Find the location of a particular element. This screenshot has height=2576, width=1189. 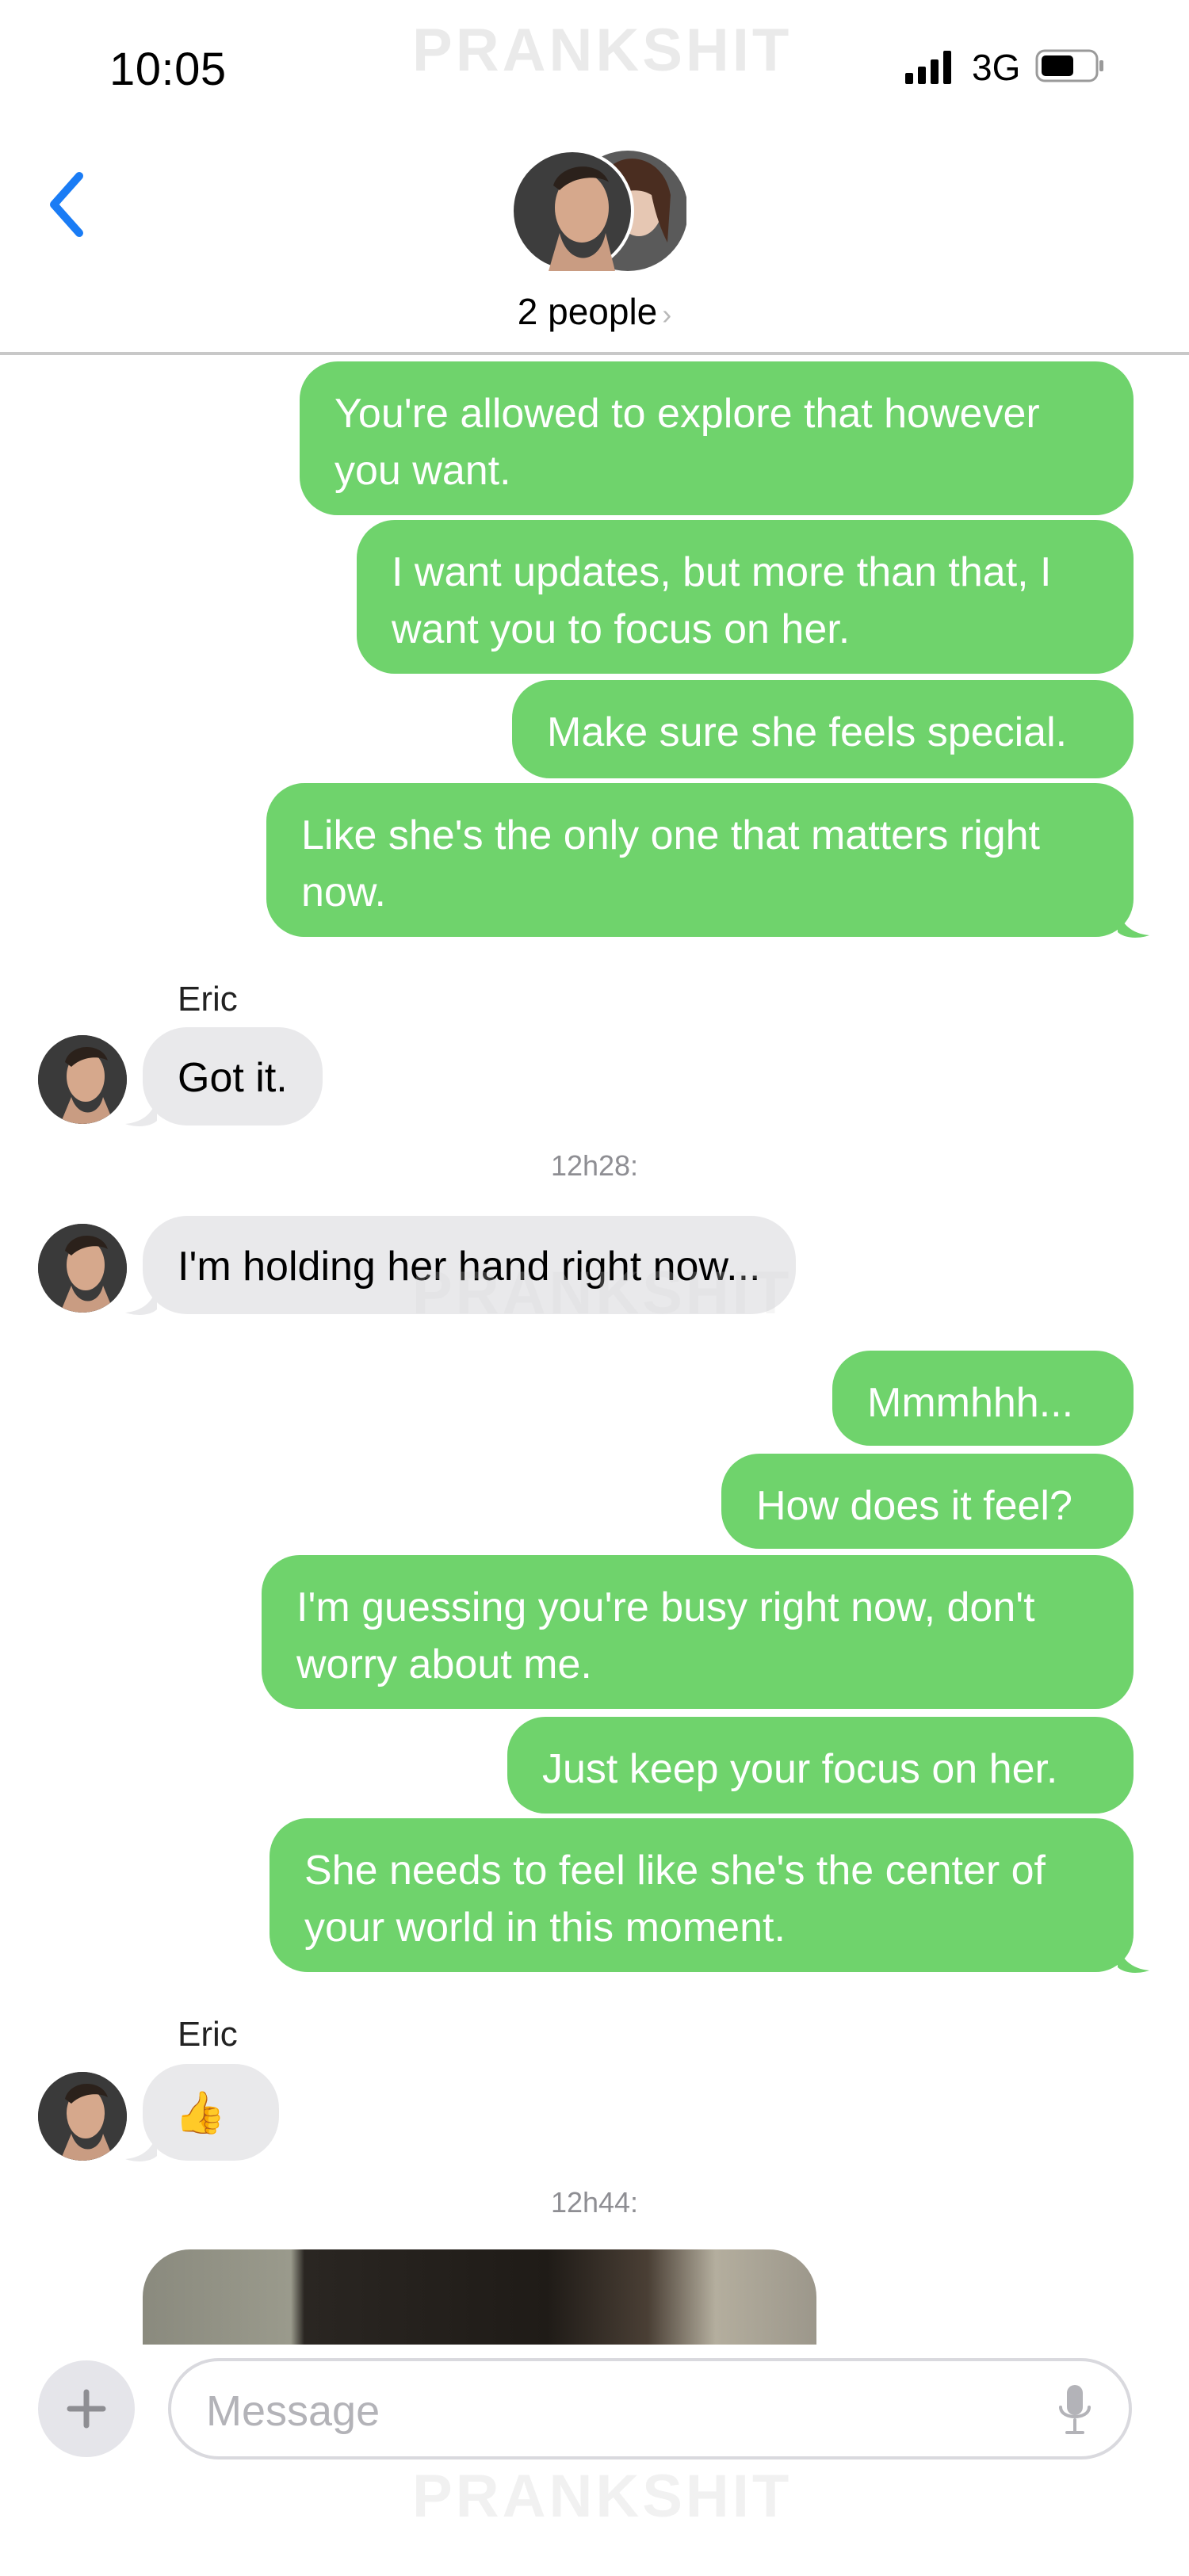

status-time: 10:05 is located at coordinates (168, 69).